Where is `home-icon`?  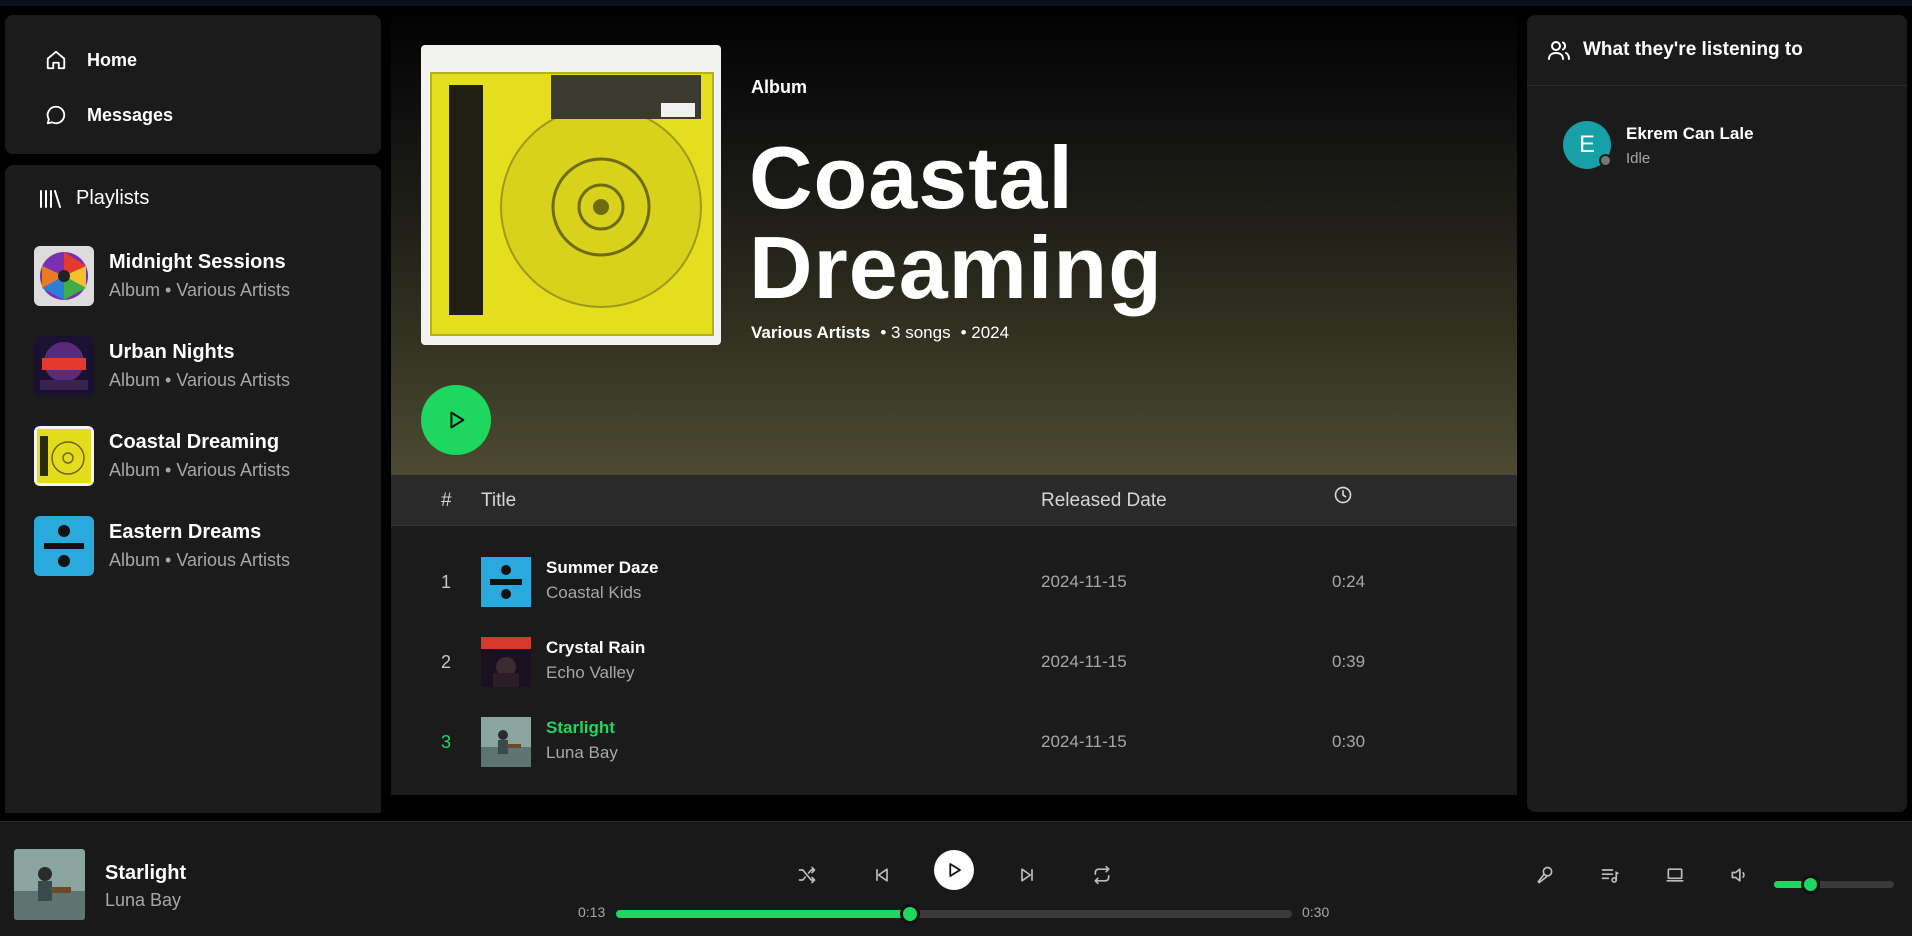 home-icon is located at coordinates (56, 60).